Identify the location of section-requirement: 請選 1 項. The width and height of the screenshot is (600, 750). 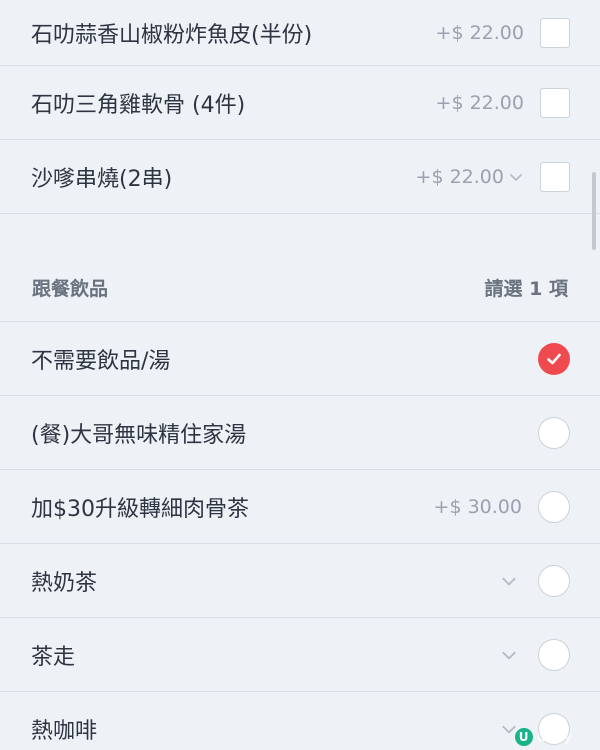
(526, 289).